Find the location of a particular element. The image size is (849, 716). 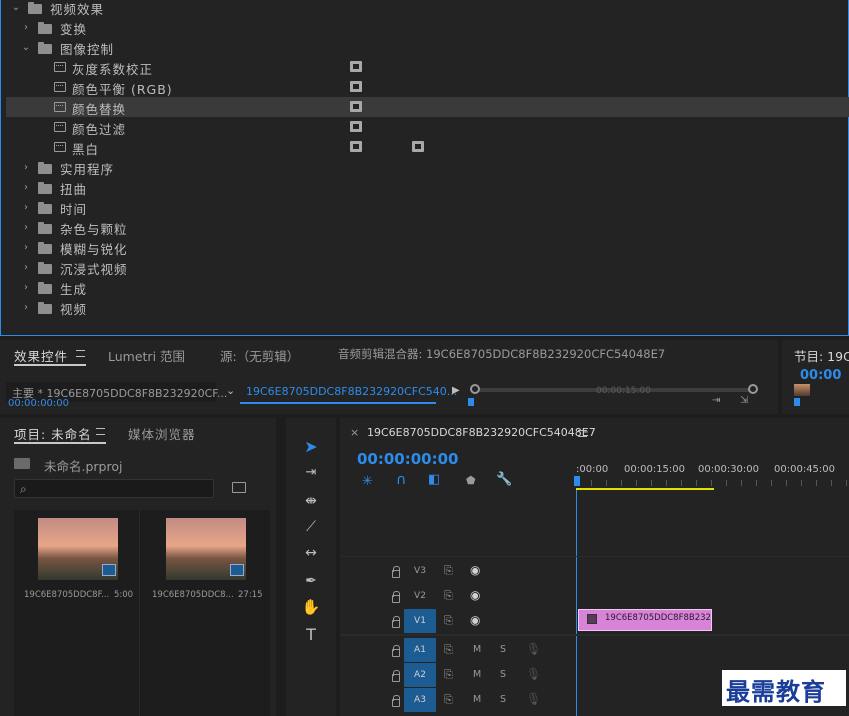

program-title: 节目: 19C6 is located at coordinates (821, 355).